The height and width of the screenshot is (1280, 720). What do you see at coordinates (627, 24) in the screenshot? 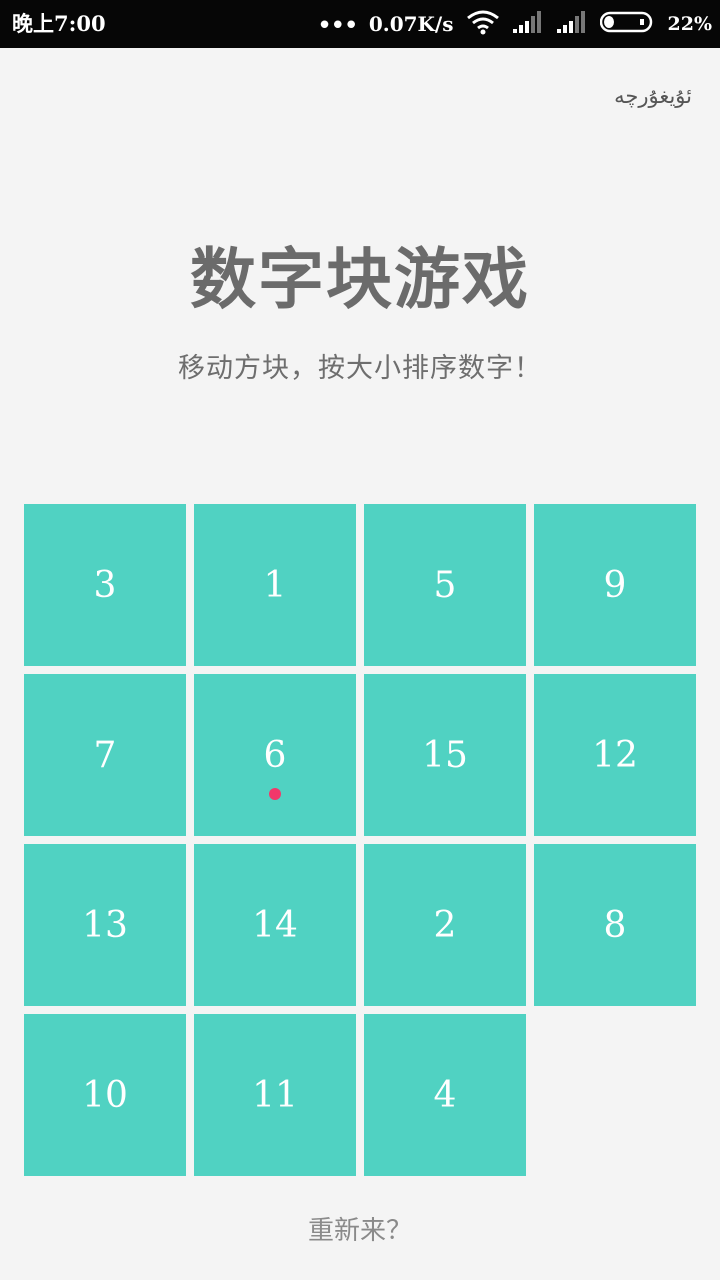
I see `battery-icon` at bounding box center [627, 24].